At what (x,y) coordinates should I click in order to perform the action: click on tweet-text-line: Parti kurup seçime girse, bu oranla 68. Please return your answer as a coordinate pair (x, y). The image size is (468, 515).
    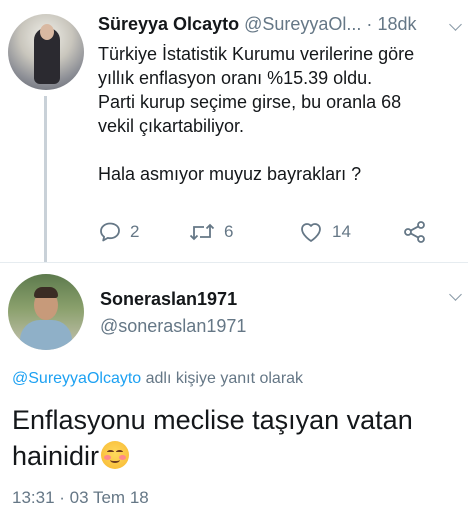
    Looking at the image, I should click on (250, 102).